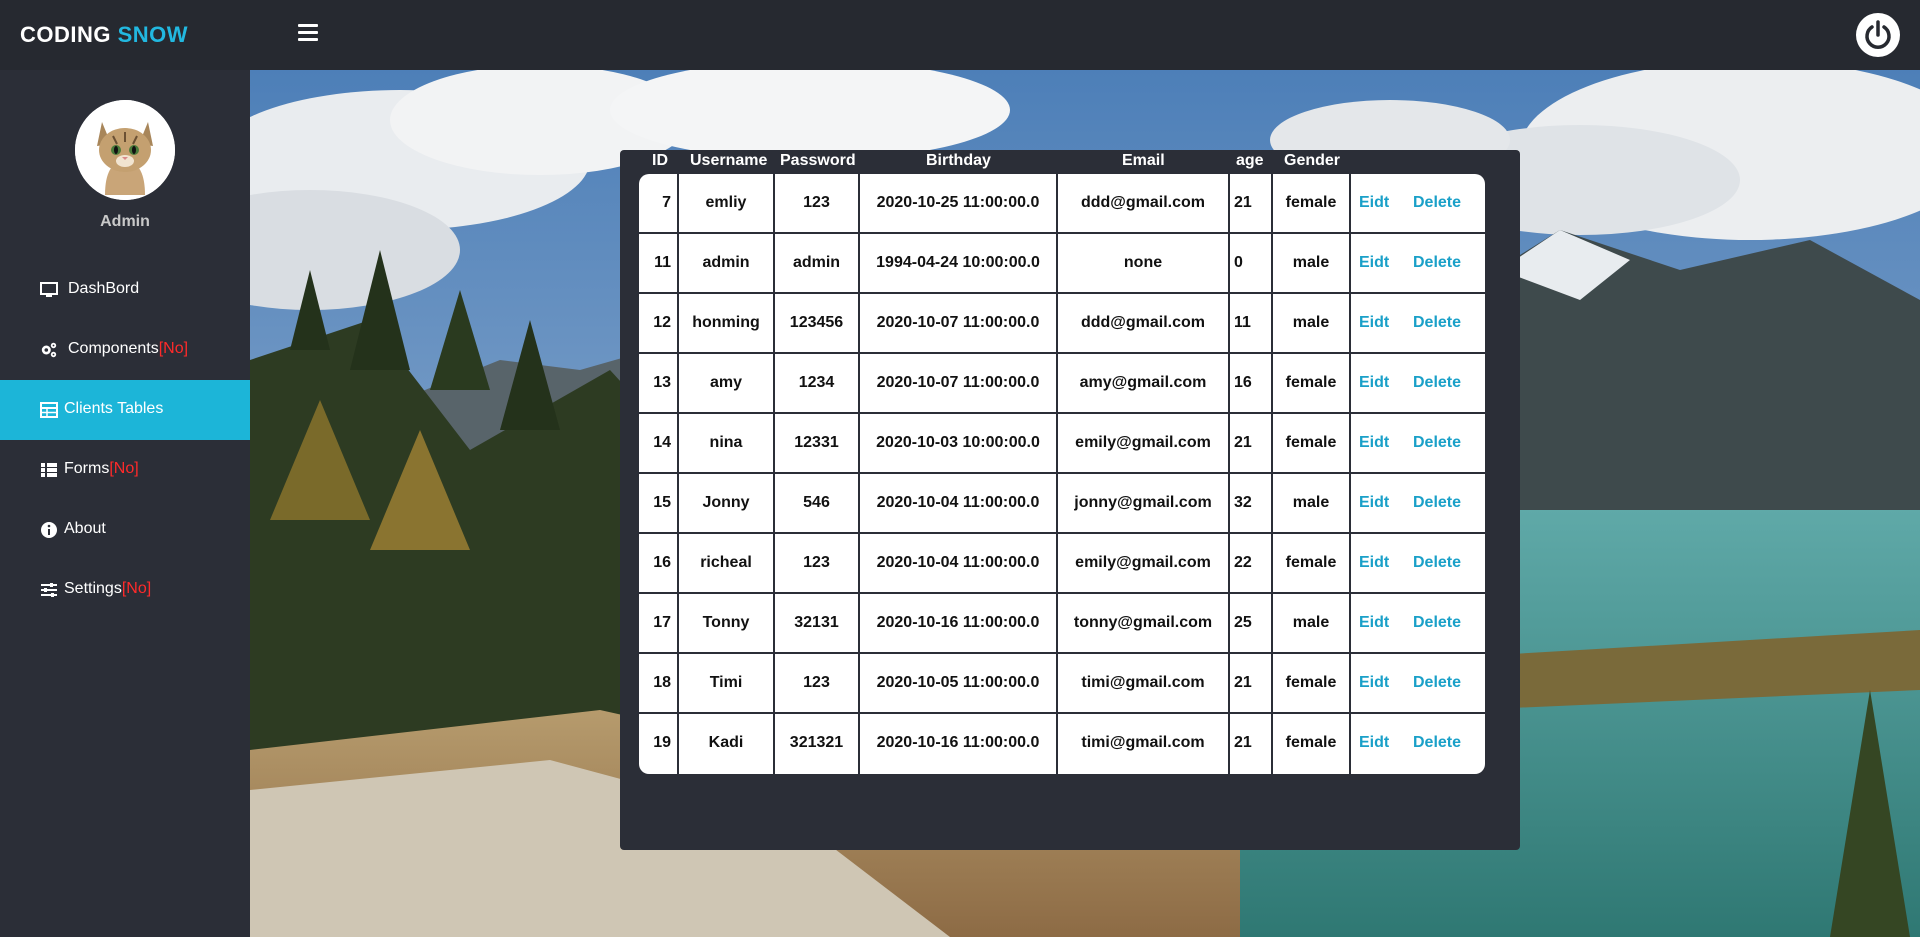 This screenshot has width=1920, height=937. I want to click on cell-username: nina, so click(727, 444).